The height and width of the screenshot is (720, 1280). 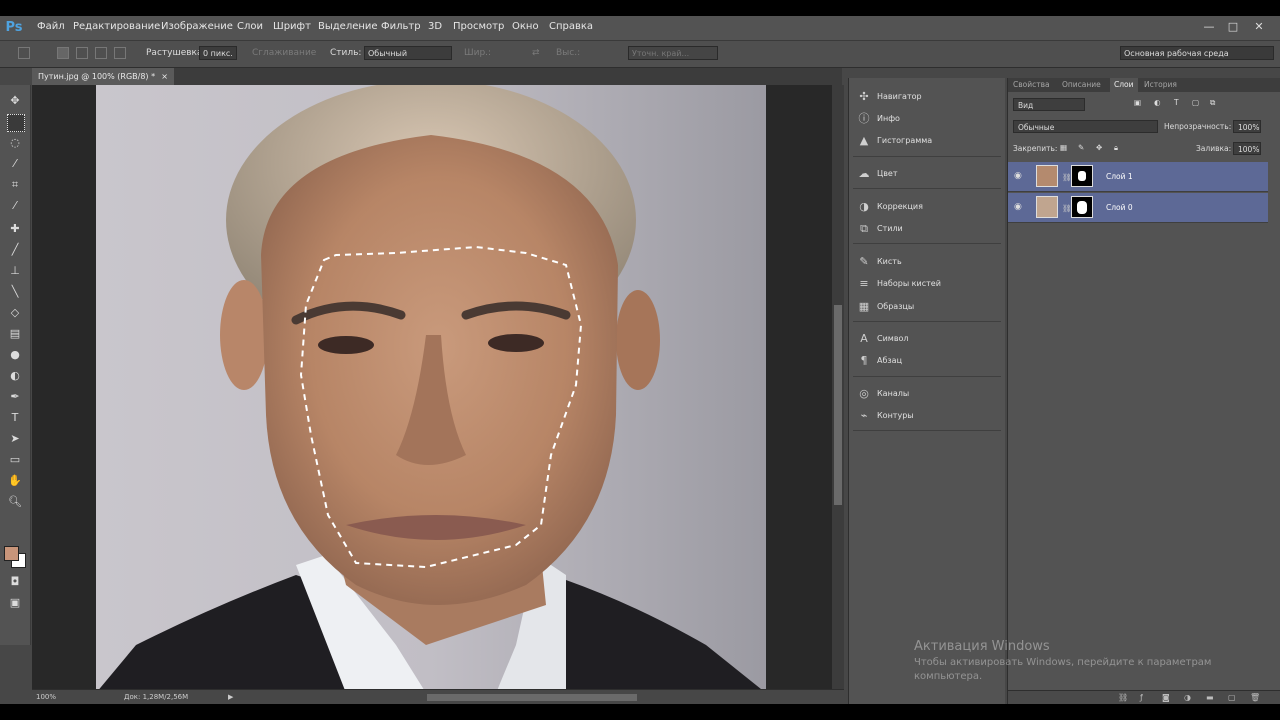 I want to click on maximize-button: □, so click(x=1233, y=27).